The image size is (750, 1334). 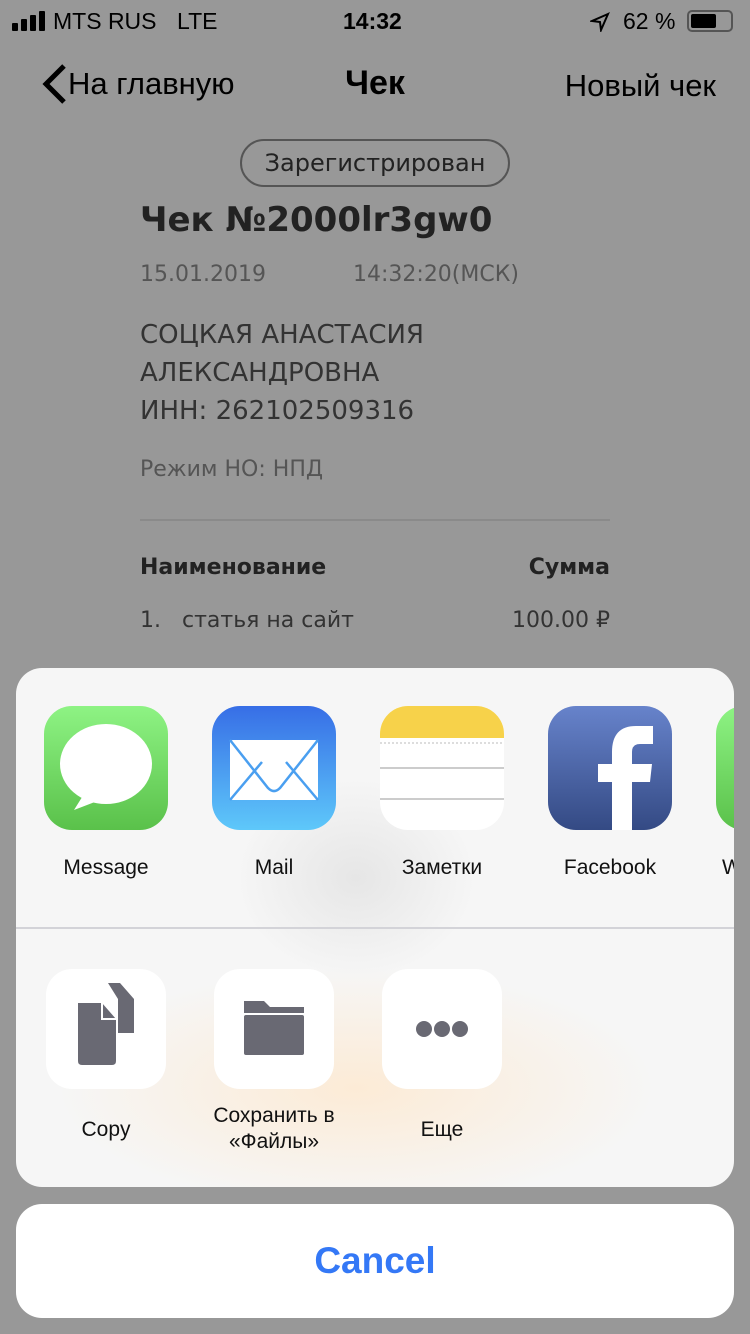 I want to click on receipt-time: 14:32:20(МСК), so click(x=436, y=274).